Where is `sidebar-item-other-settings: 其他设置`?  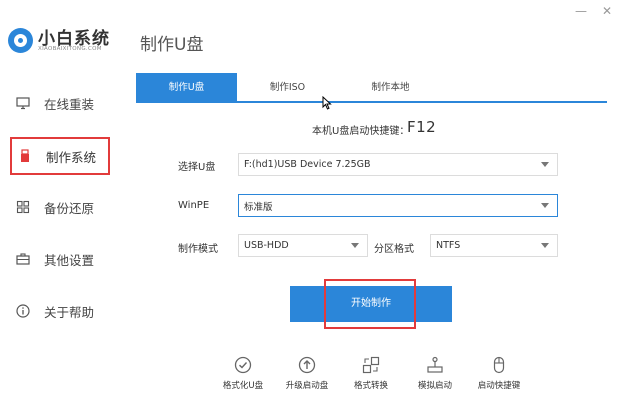
sidebar-item-other-settings: 其他设置 is located at coordinates (60, 259).